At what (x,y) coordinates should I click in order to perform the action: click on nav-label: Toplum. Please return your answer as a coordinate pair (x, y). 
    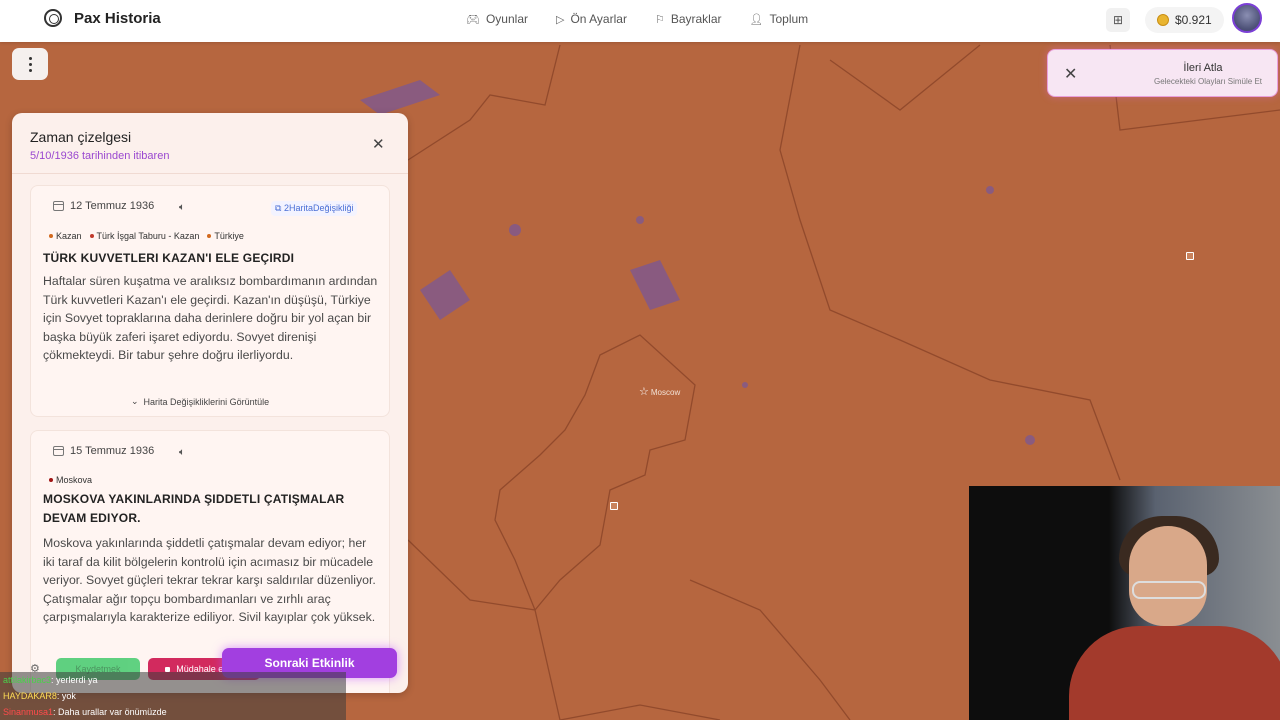
    Looking at the image, I should click on (789, 19).